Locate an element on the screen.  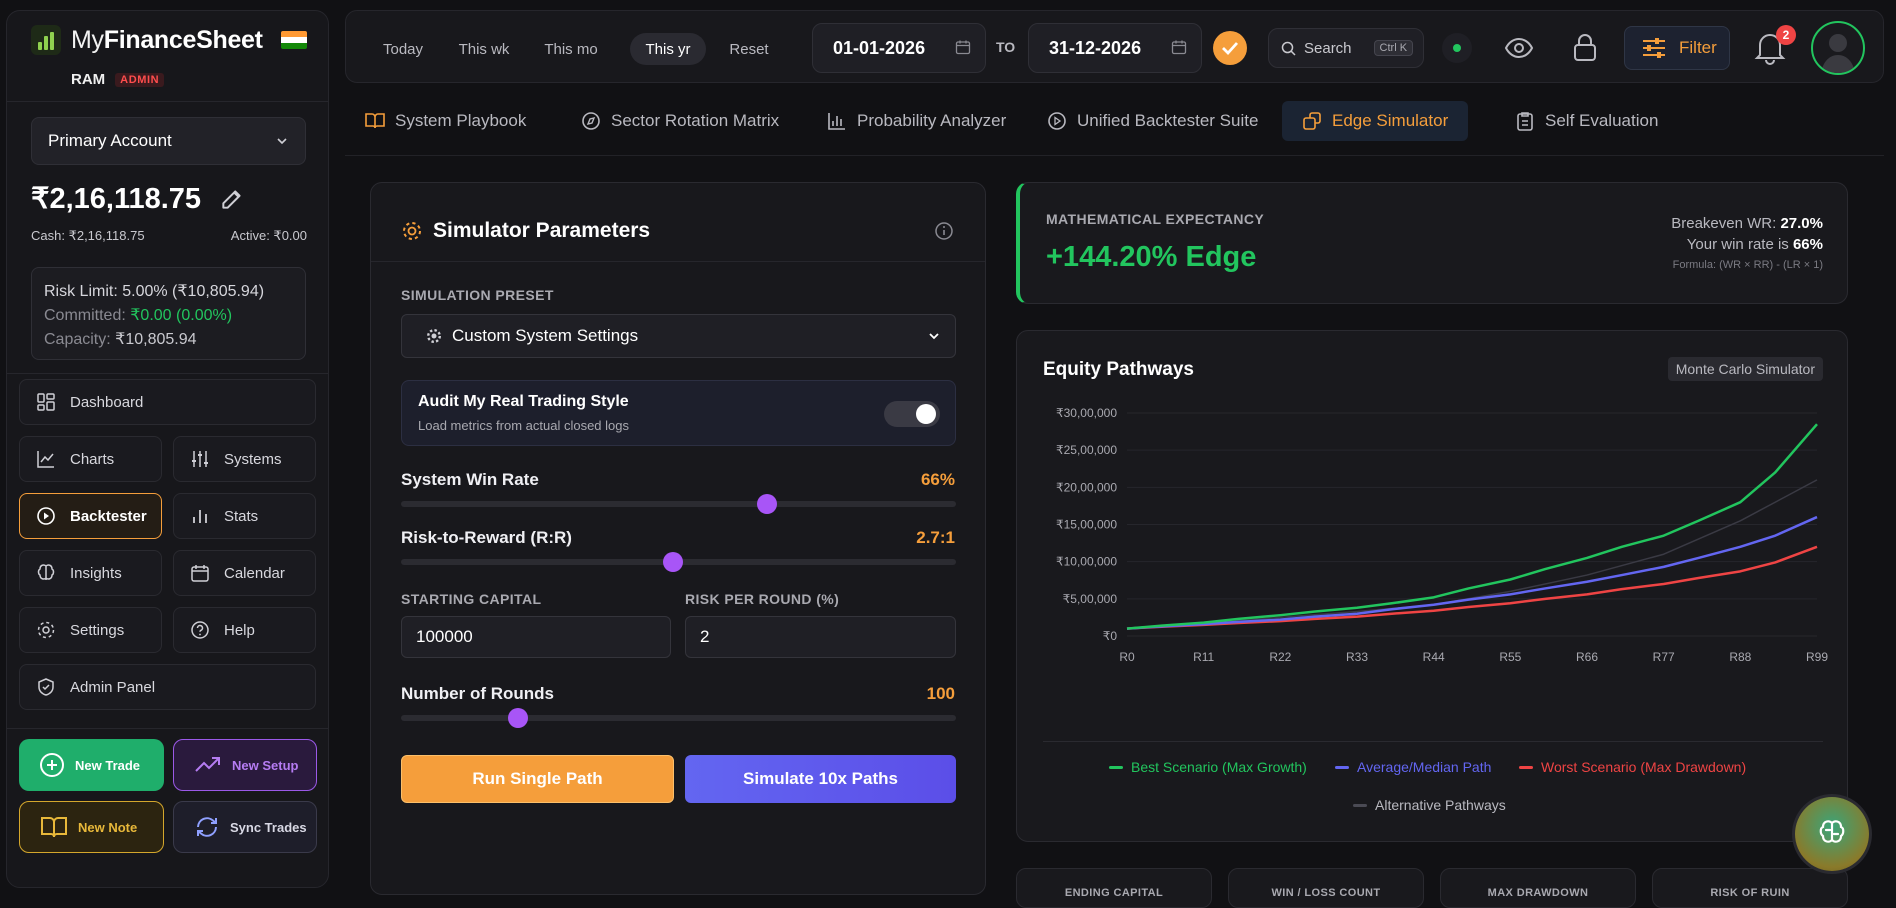
date-to-input: 31-12-2026 is located at coordinates (1115, 48).